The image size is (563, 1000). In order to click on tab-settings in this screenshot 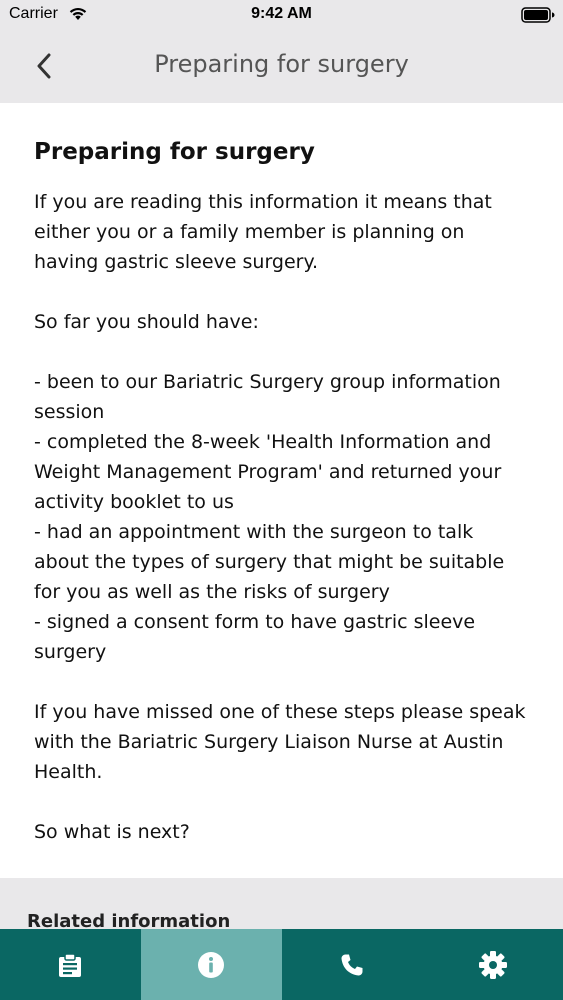, I will do `click(492, 964)`.